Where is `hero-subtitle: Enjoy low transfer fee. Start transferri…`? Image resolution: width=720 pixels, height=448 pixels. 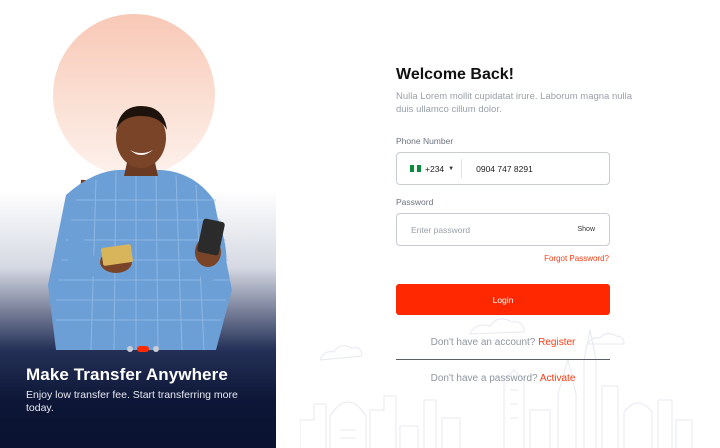
hero-subtitle: Enjoy low transfer fee. Start transferri… is located at coordinates (132, 401).